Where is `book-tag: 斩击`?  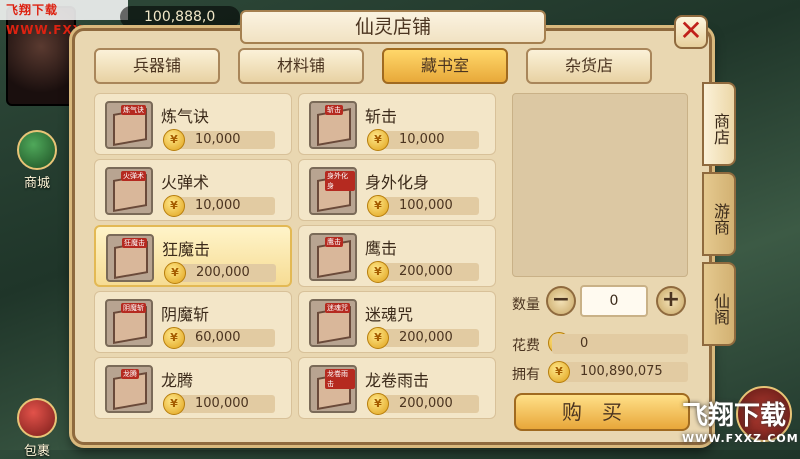
book-tag: 斩击 is located at coordinates (334, 110).